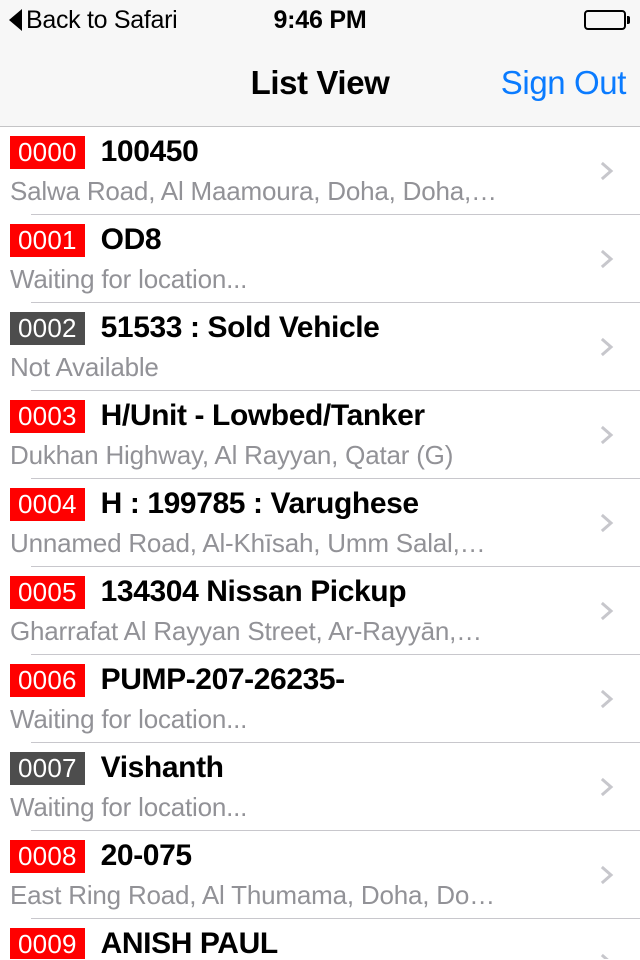 The image size is (640, 960). I want to click on list-item-title: Vishanth, so click(162, 767).